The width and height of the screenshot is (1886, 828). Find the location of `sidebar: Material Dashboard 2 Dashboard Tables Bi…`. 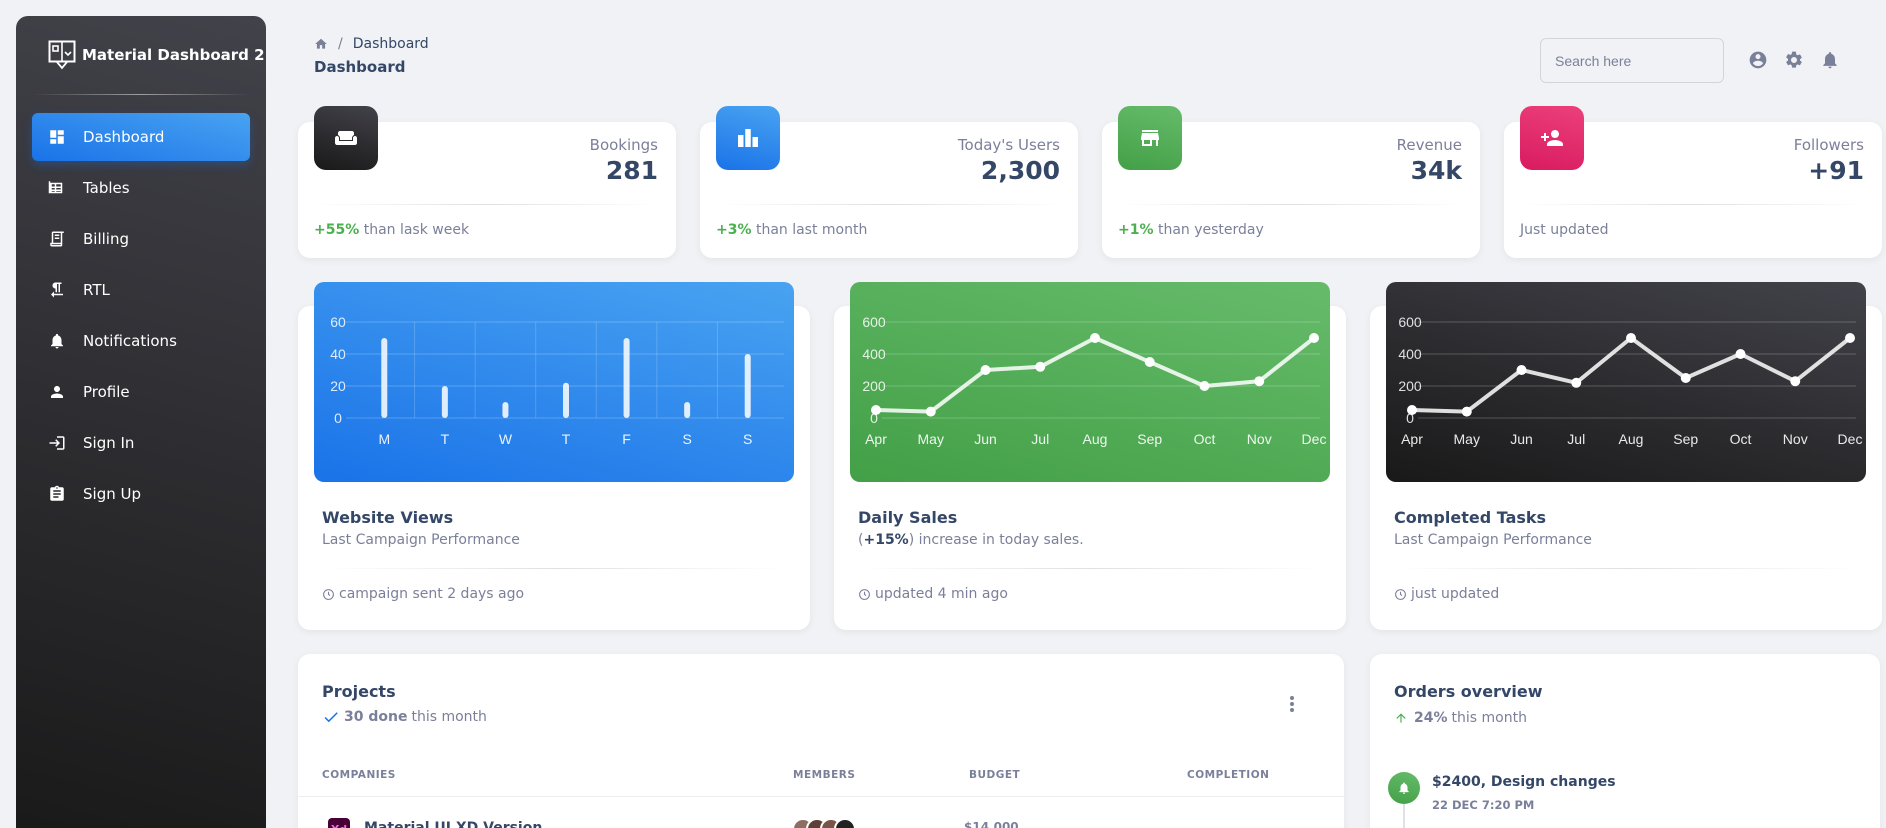

sidebar: Material Dashboard 2 Dashboard Tables Bi… is located at coordinates (141, 422).